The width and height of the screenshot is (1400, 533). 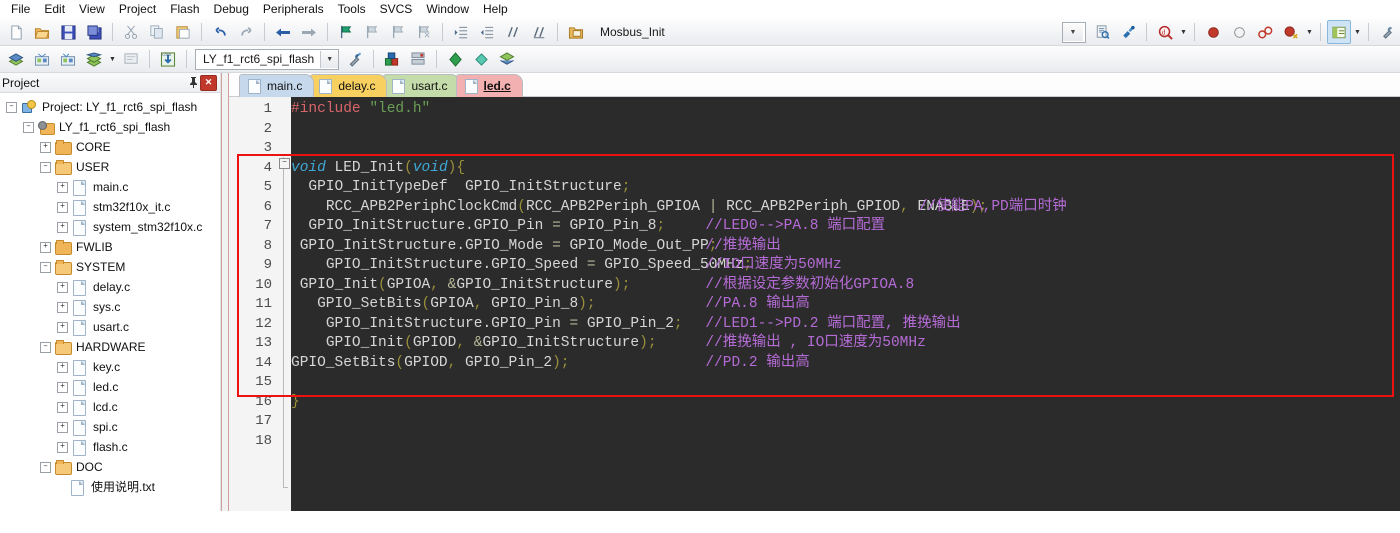 What do you see at coordinates (20, 9) in the screenshot?
I see `menu-item-file: File` at bounding box center [20, 9].